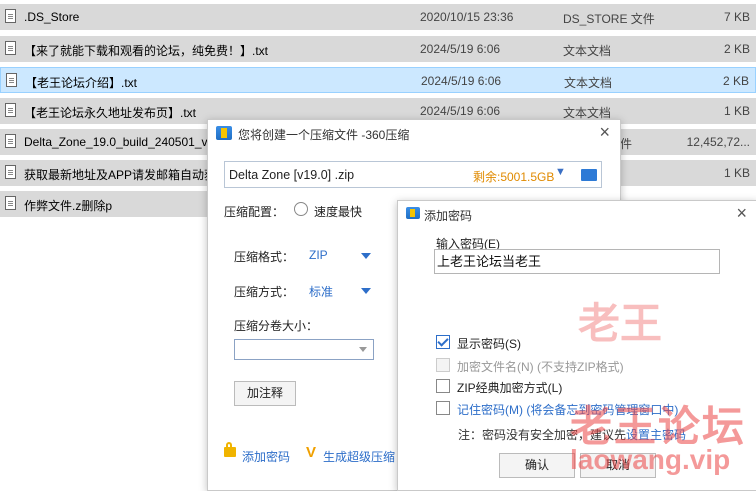 Image resolution: width=756 pixels, height=491 pixels. I want to click on output-path-field: Delta Zone [v19.0] .zip 剩余:5001.5GB ▼, so click(413, 174).